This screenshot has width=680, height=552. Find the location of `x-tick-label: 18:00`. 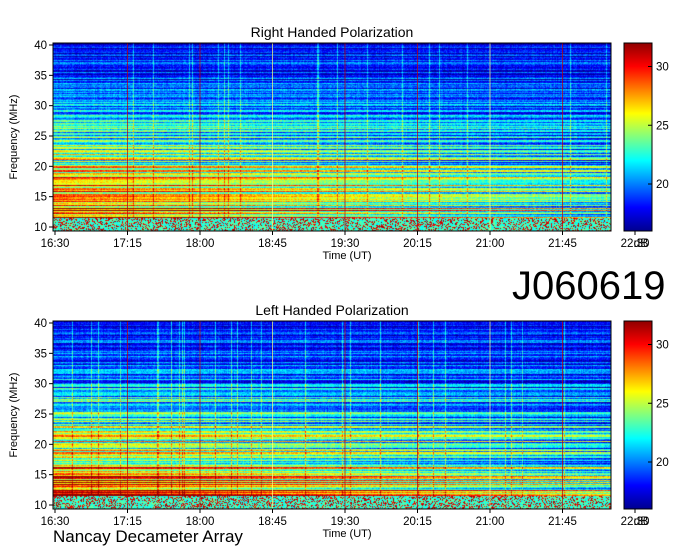

x-tick-label: 18:00 is located at coordinates (200, 244).